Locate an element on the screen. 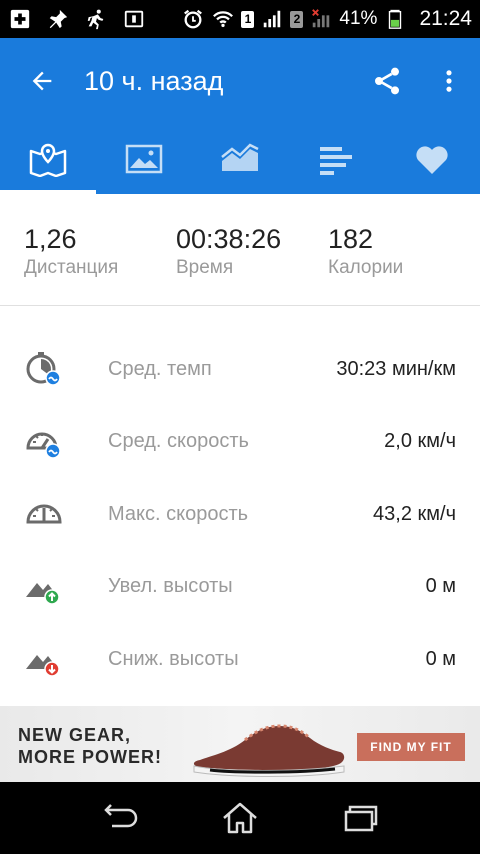 This screenshot has height=854, width=480. tab-charts is located at coordinates (240, 159).